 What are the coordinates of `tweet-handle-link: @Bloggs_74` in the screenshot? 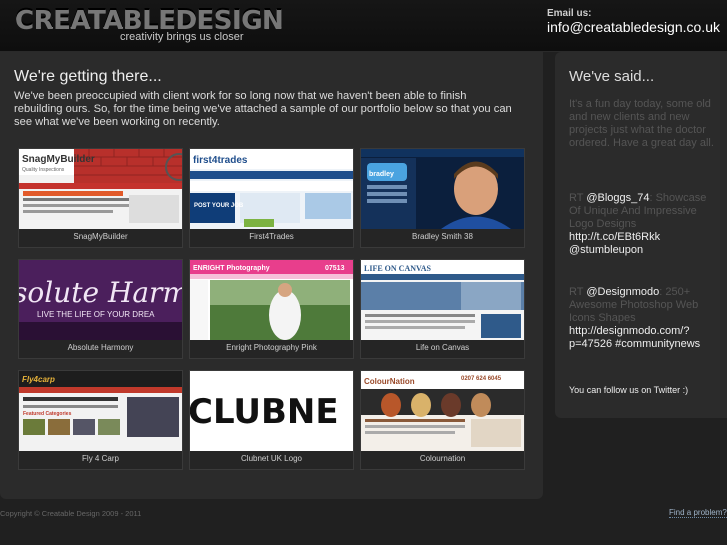 It's located at (617, 198).